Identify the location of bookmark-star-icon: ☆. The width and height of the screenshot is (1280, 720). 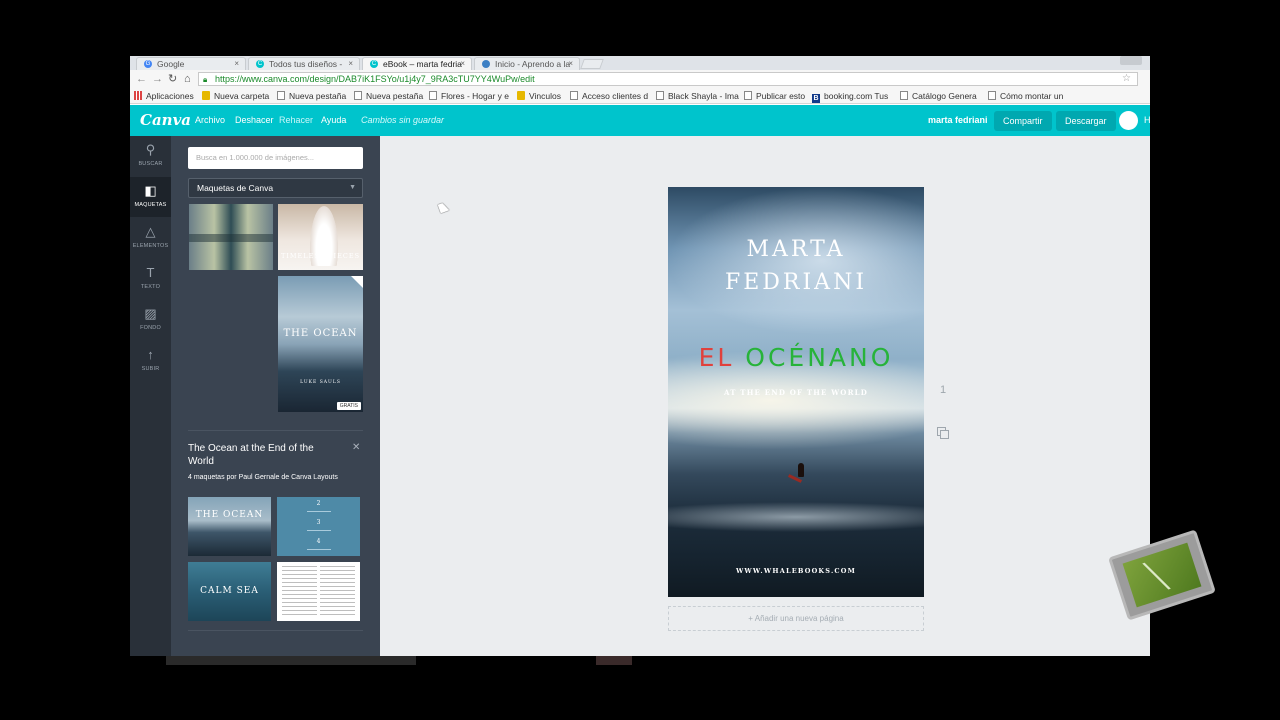
(1126, 79).